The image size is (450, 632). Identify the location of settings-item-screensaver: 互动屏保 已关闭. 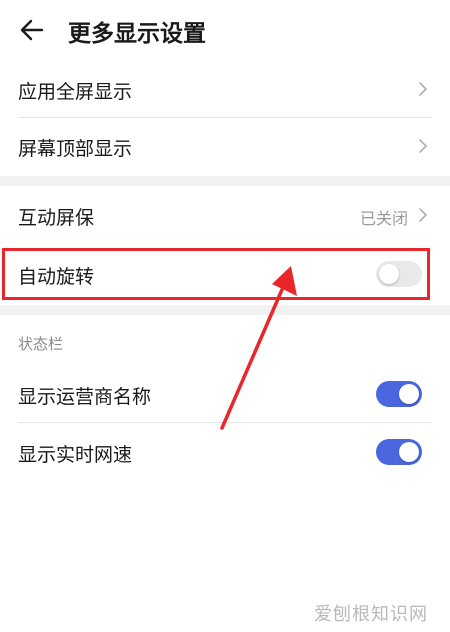
(225, 215).